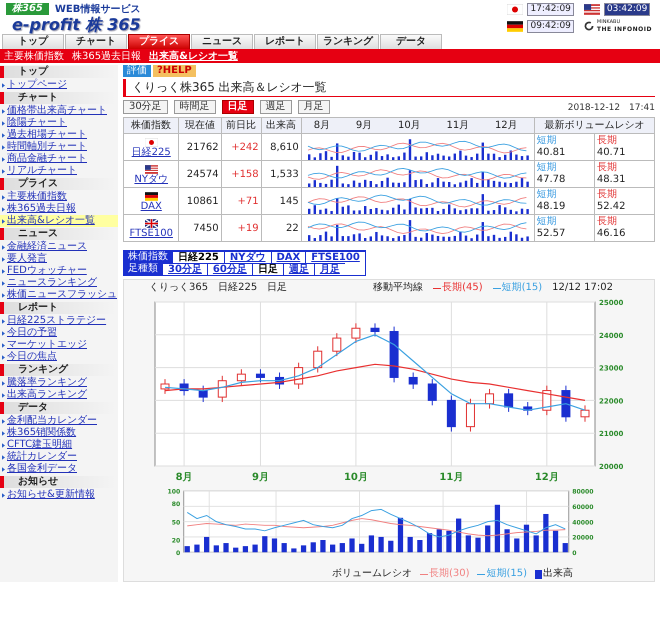 The height and width of the screenshot is (623, 660). Describe the element at coordinates (107, 56) in the screenshot. I see `subnav-link: 株365過去日報` at that location.